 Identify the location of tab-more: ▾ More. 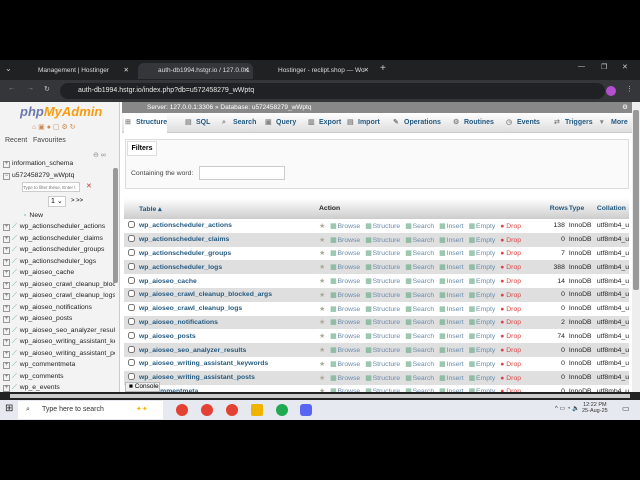
(613, 123).